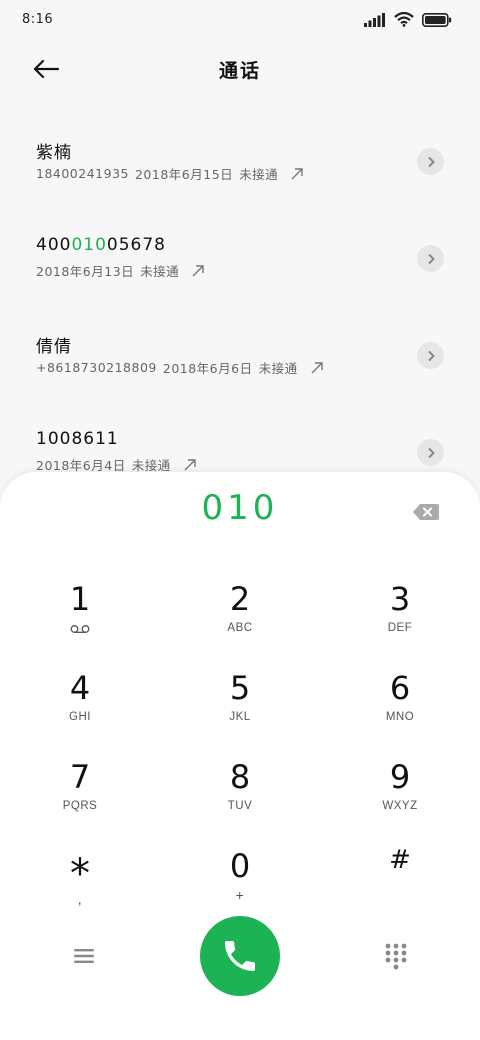 This screenshot has height=1040, width=480. What do you see at coordinates (80, 777) in the screenshot?
I see `key-digit: 7` at bounding box center [80, 777].